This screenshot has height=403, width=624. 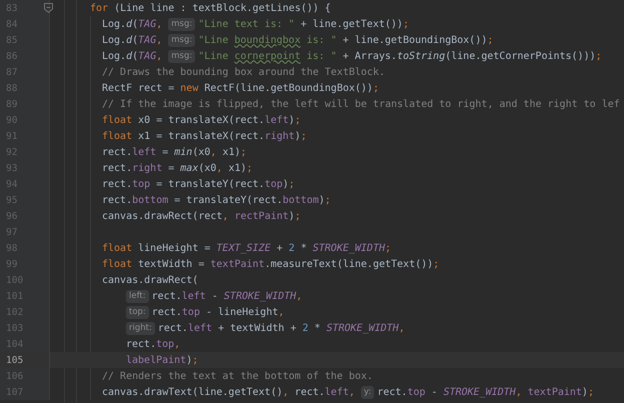 What do you see at coordinates (281, 328) in the screenshot?
I see `code-text: rect.left + textWidth + 2 * STROKE_WIDTH,` at bounding box center [281, 328].